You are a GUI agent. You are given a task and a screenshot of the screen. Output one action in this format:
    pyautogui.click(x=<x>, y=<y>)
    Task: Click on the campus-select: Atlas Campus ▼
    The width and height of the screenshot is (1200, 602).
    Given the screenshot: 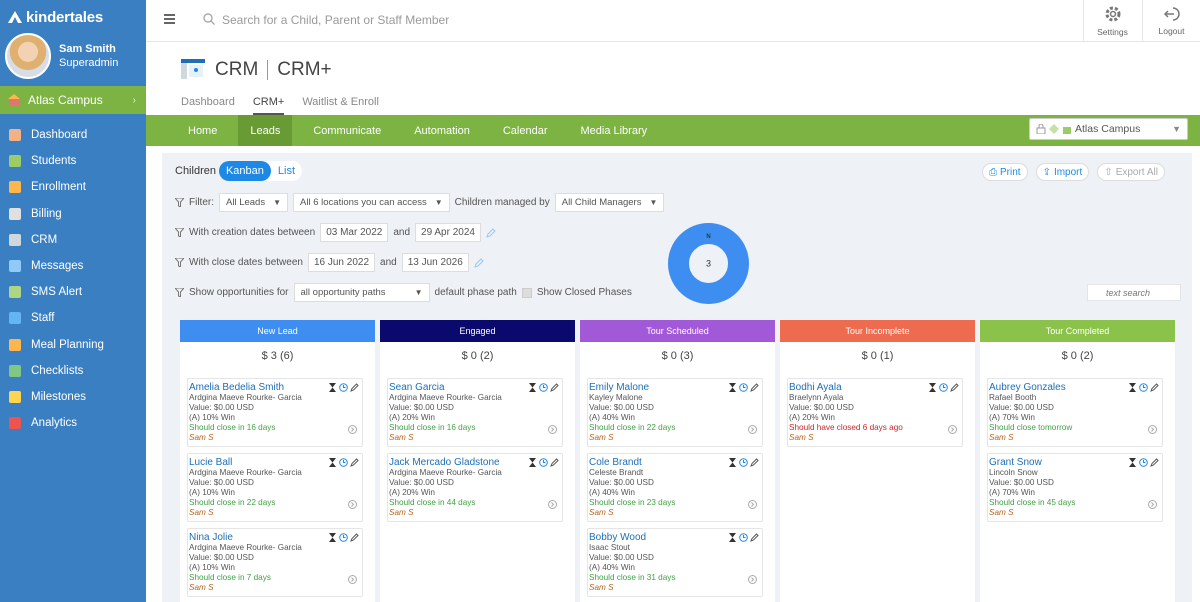 What is the action you would take?
    pyautogui.click(x=1108, y=129)
    